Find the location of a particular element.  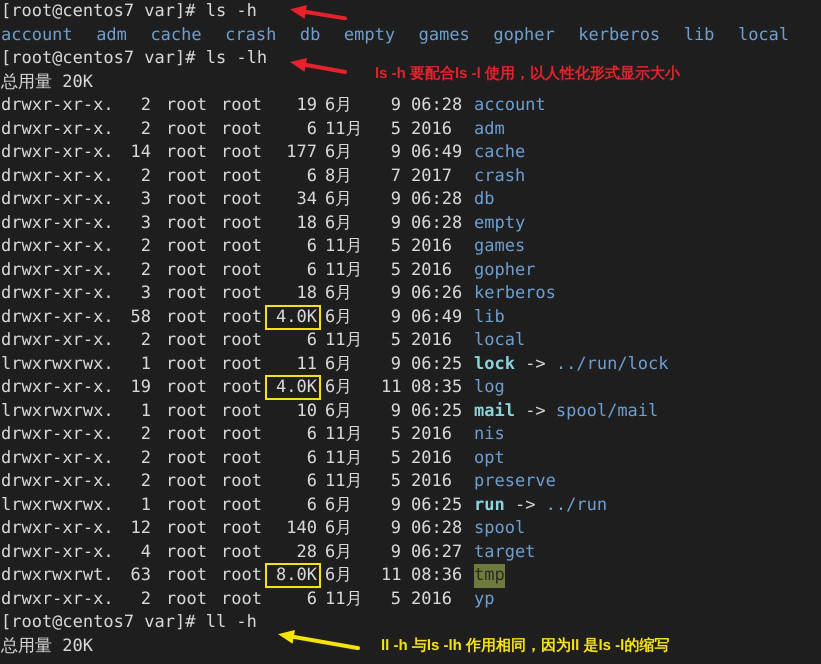

time-text: 06:27 is located at coordinates (437, 552).